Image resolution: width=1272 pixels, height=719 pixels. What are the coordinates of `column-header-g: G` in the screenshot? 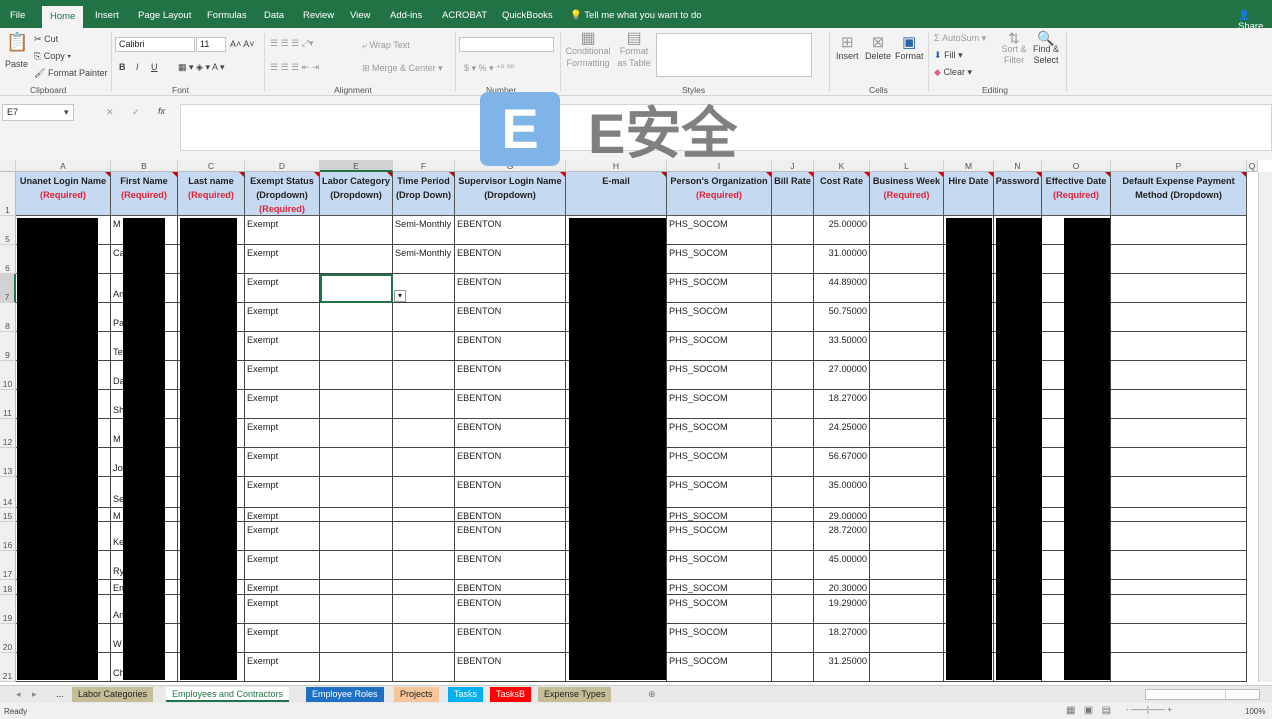 It's located at (510, 166).